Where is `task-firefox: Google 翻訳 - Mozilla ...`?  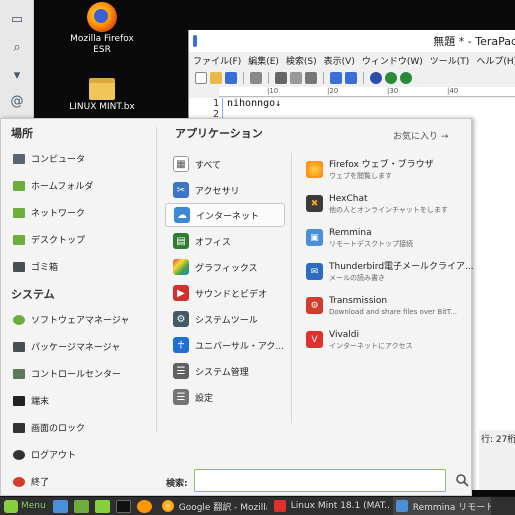 task-firefox: Google 翻訳 - Mozilla ... is located at coordinates (213, 506).